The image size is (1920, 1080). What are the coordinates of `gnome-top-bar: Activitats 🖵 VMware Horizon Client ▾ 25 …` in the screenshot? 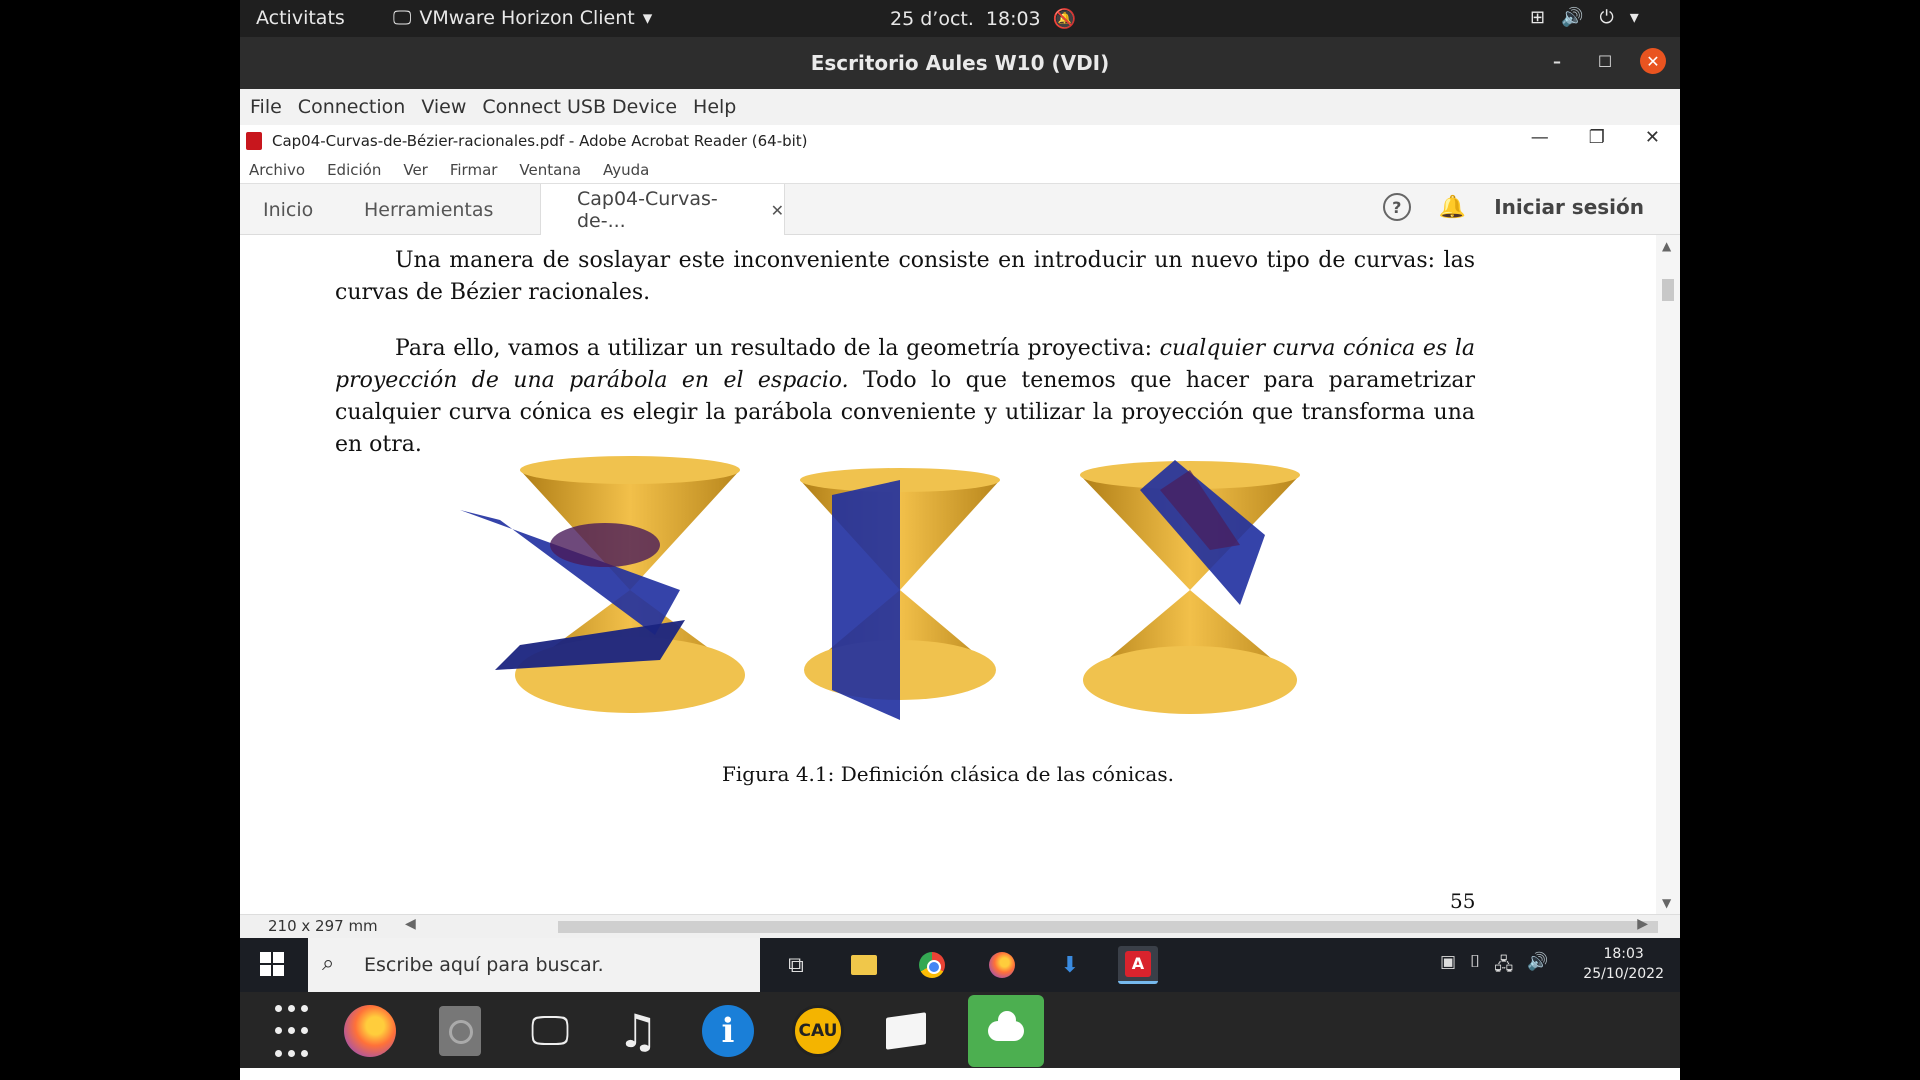 It's located at (960, 18).